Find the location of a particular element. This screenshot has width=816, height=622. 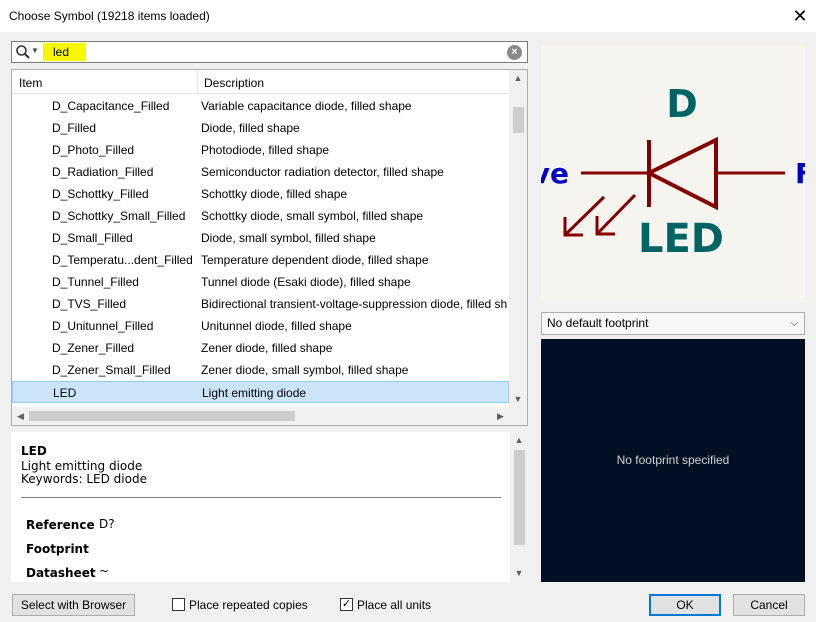

diode-triangle is located at coordinates (681, 173).